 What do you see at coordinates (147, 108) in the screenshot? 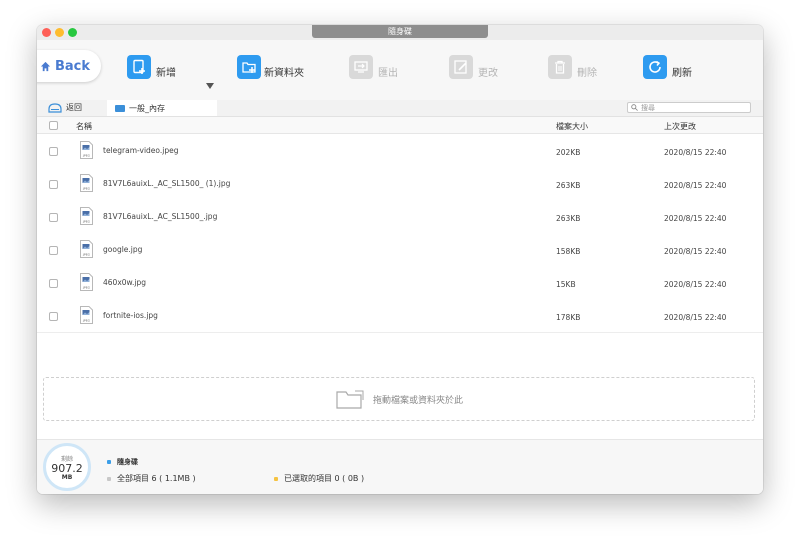
I see `current-folder-label: 一般_內存` at bounding box center [147, 108].